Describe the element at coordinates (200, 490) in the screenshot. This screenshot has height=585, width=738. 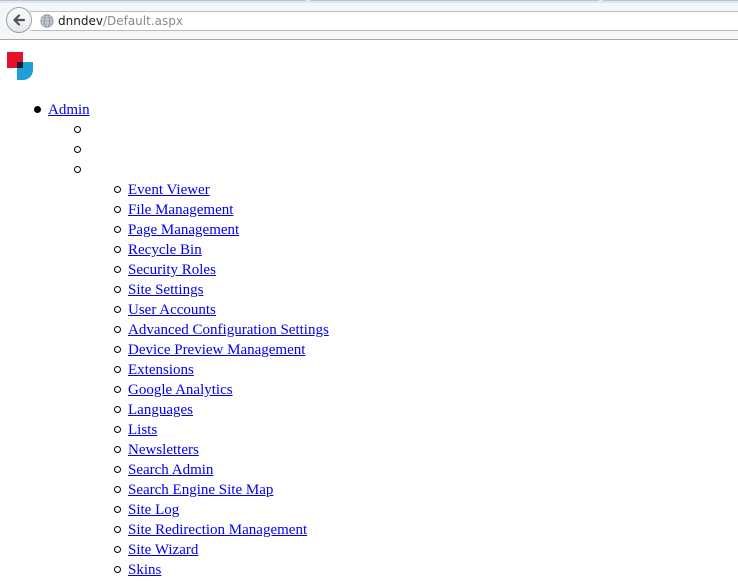
I see `menu-item-search-engine-site-map-link: Search Engine Site Map` at that location.